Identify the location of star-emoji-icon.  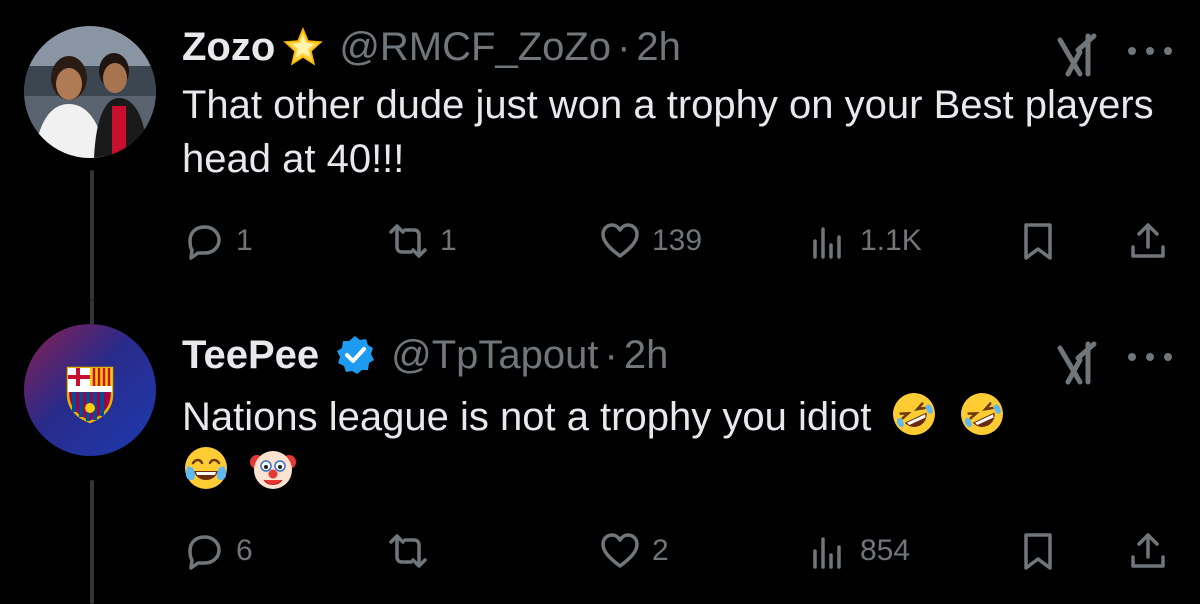
(303, 47).